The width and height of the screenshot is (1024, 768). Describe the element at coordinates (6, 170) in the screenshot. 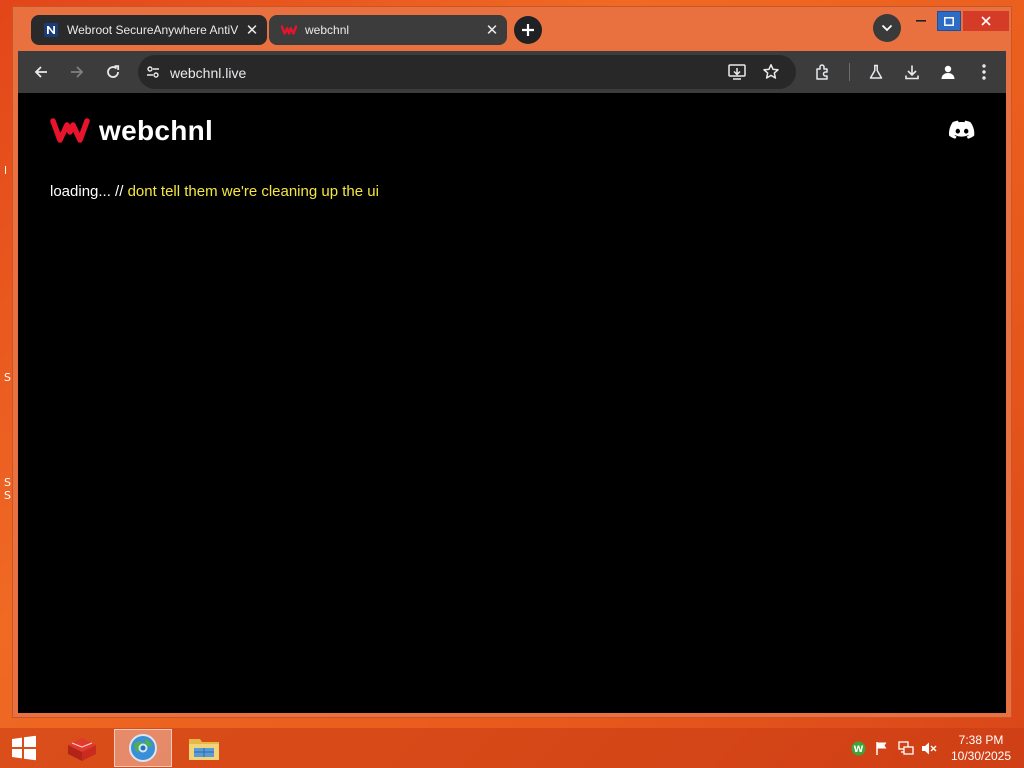

I see `desktop-label-fragment: l` at that location.